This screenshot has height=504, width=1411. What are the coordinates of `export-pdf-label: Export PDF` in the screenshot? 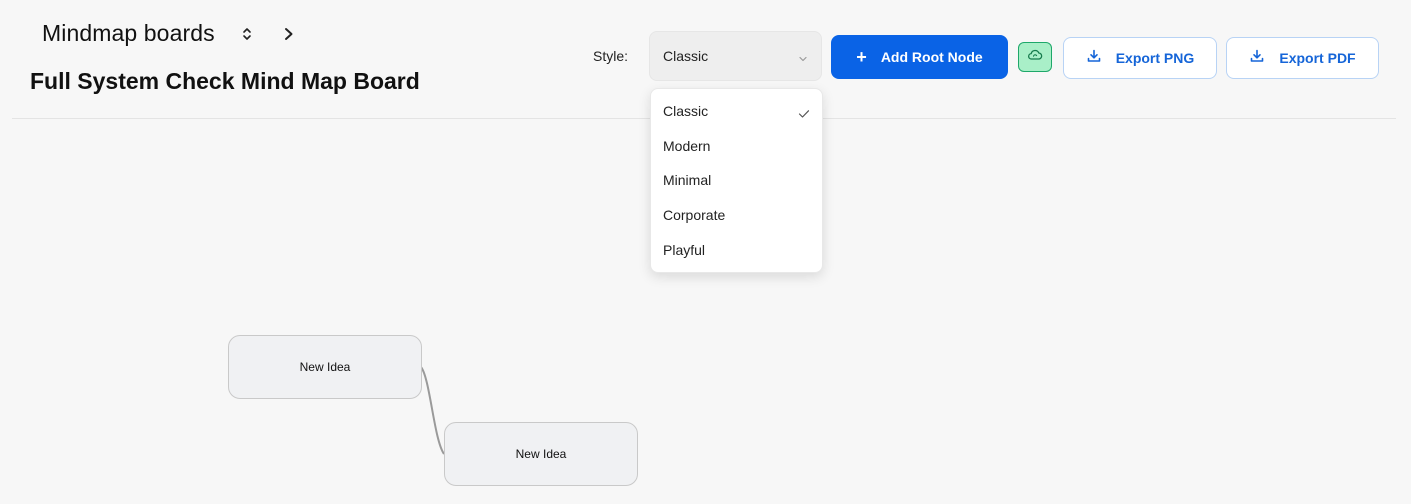 It's located at (1317, 58).